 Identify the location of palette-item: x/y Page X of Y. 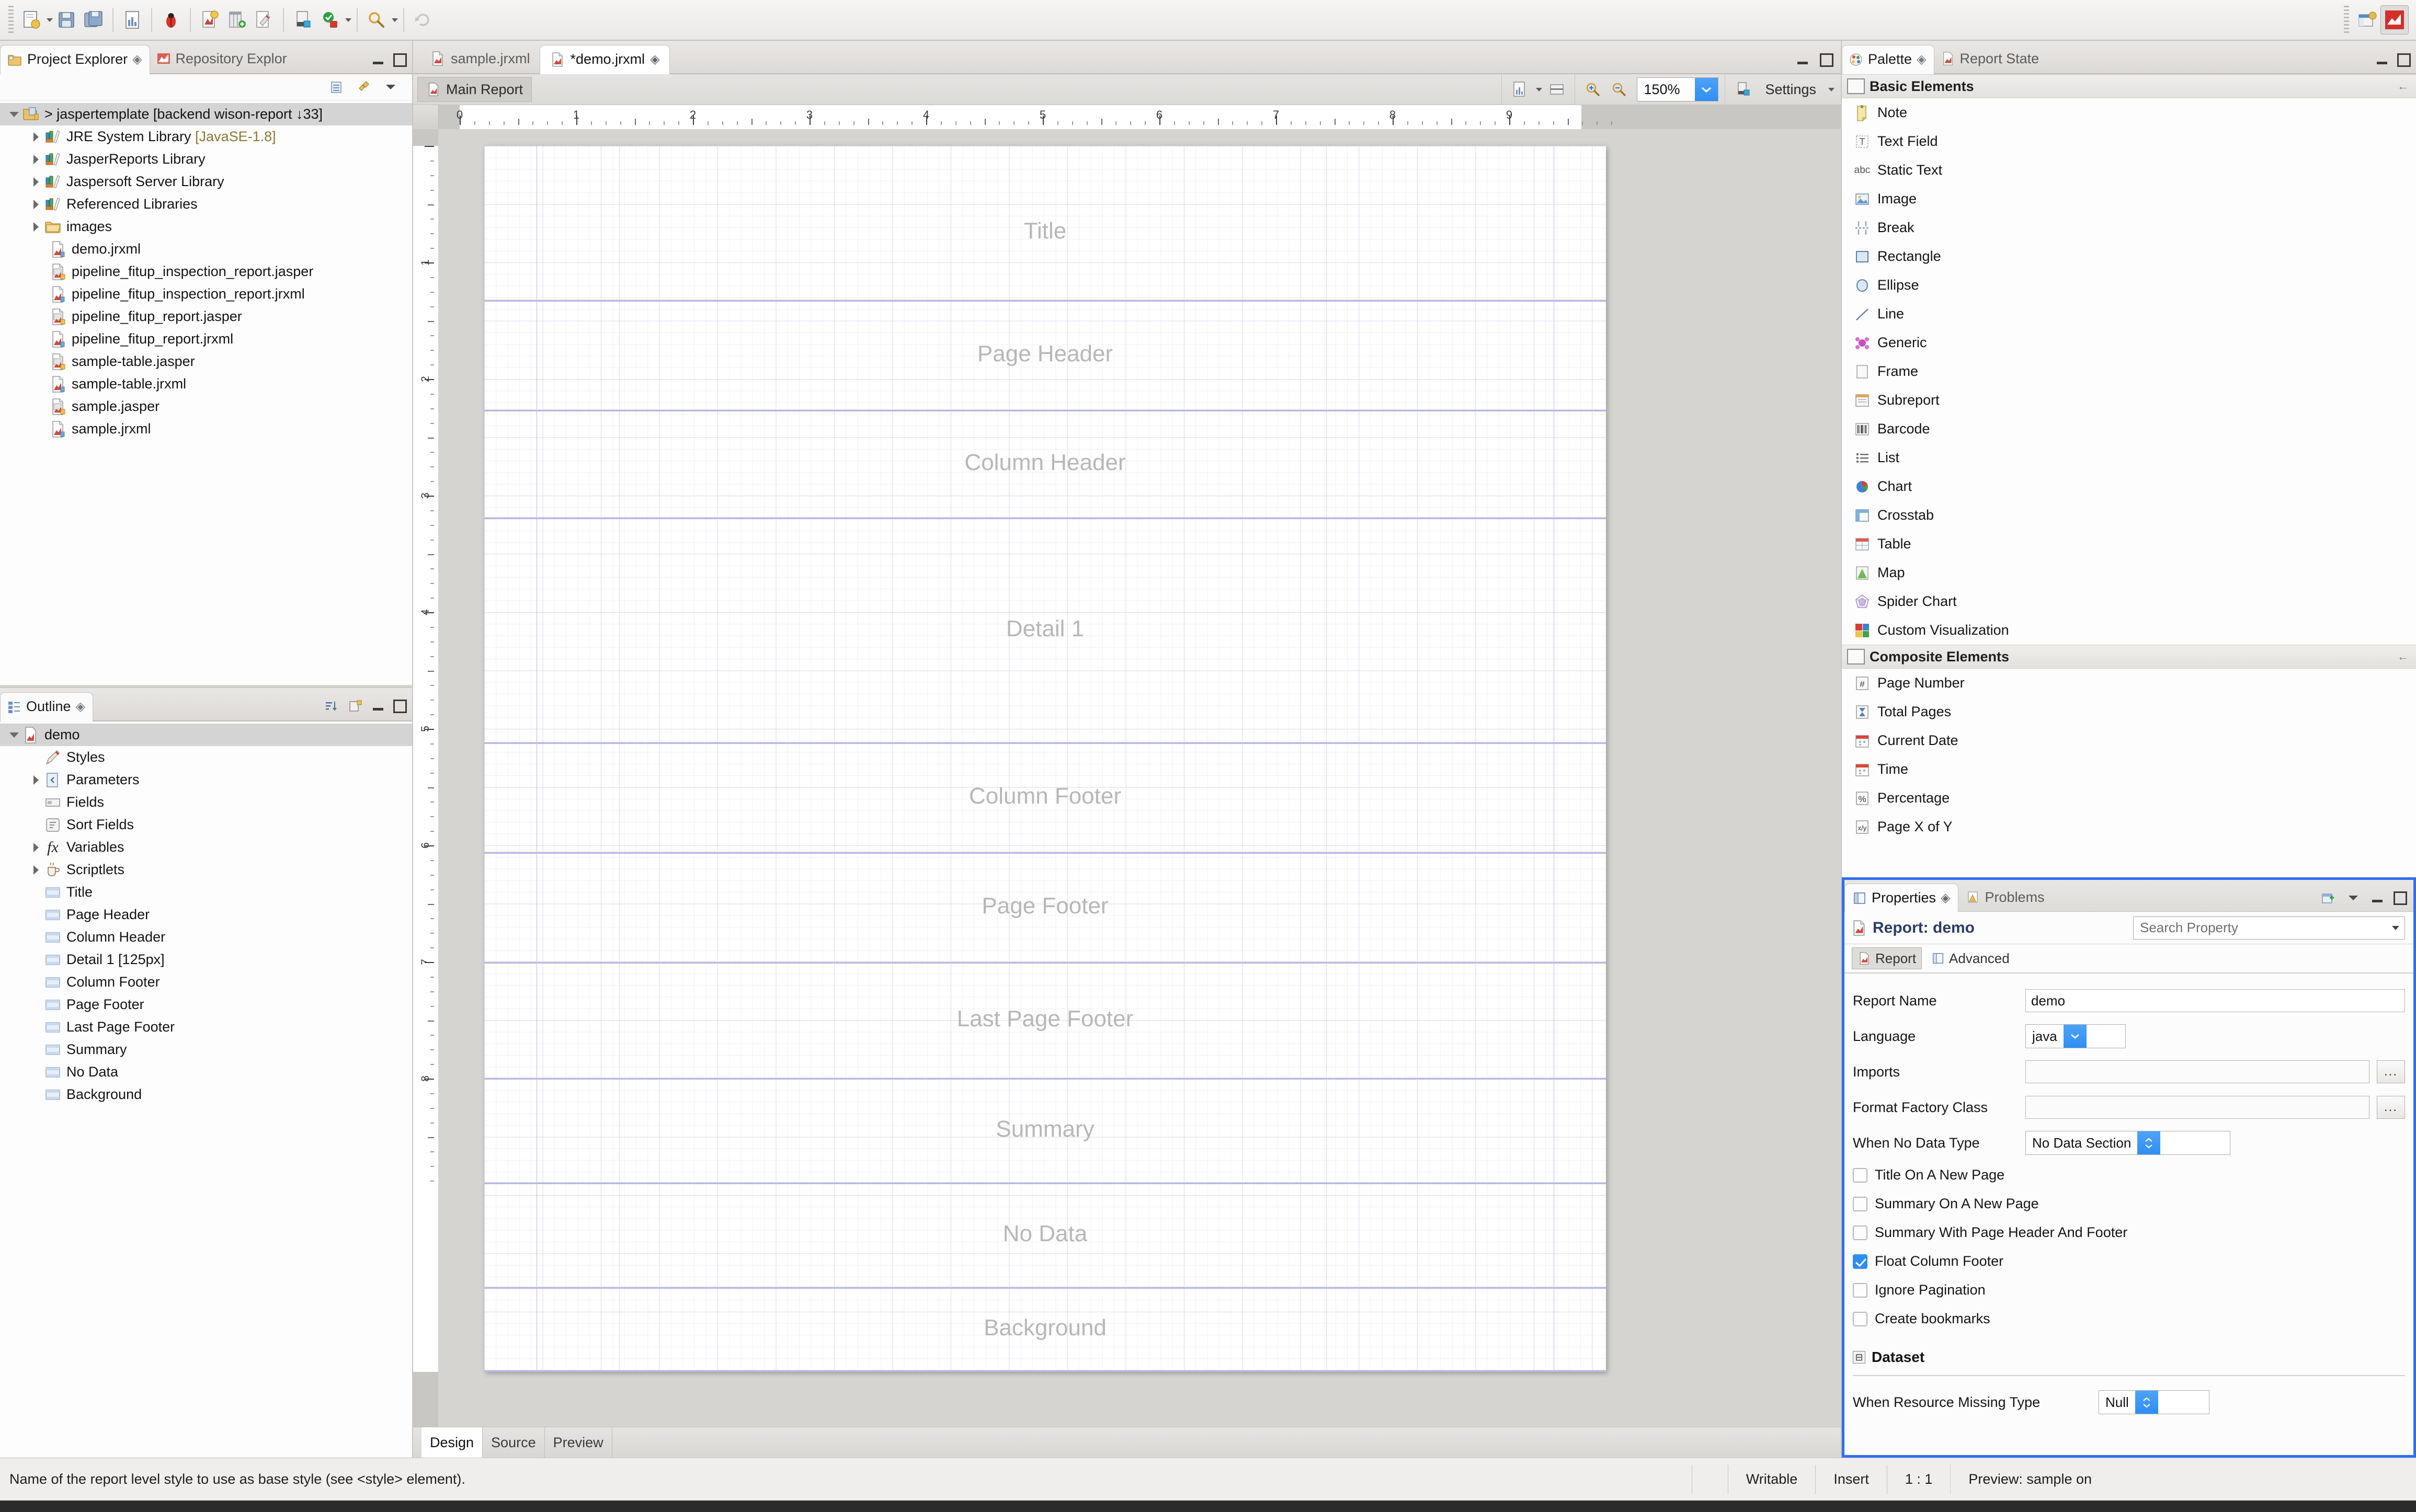
(2129, 826).